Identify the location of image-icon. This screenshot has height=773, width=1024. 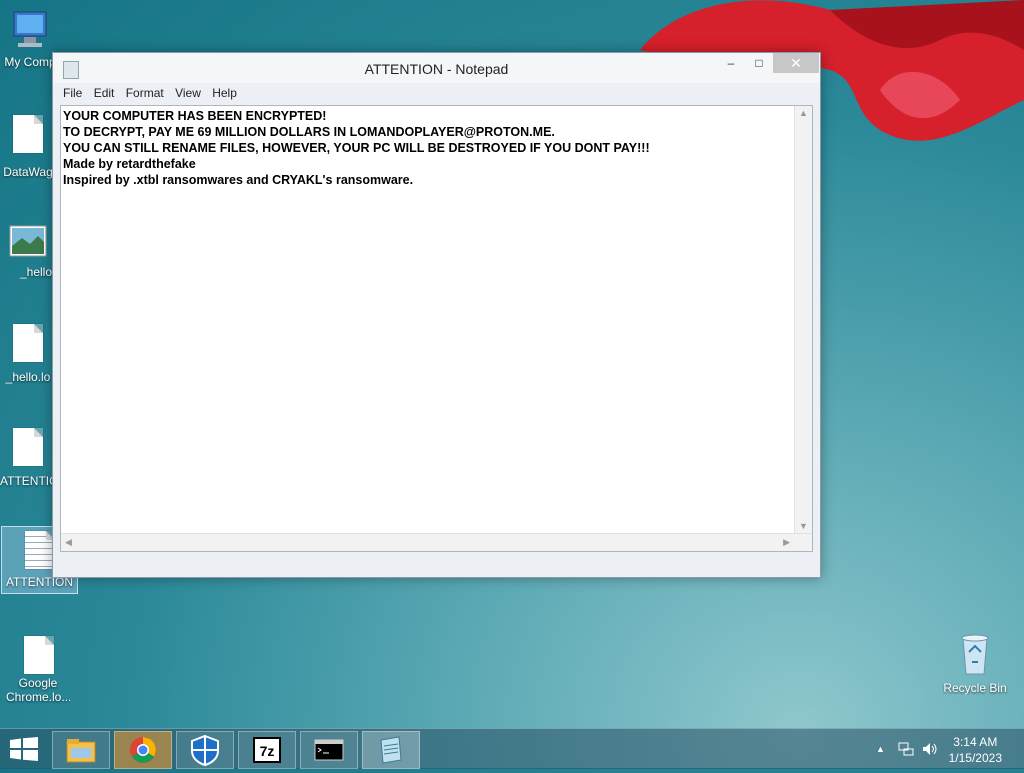
(28, 241).